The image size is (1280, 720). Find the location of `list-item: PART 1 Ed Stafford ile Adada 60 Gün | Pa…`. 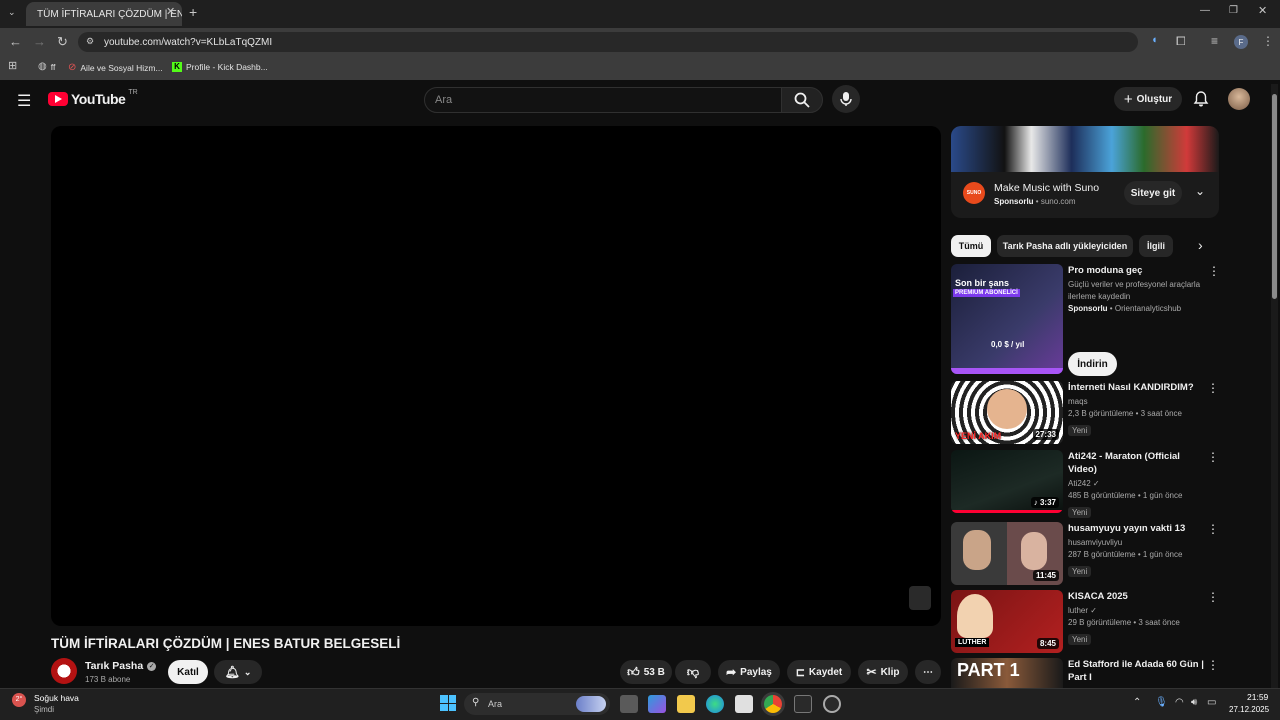

list-item: PART 1 Ed Stafford ile Adada 60 Gün | Pa… is located at coordinates (1086, 673).